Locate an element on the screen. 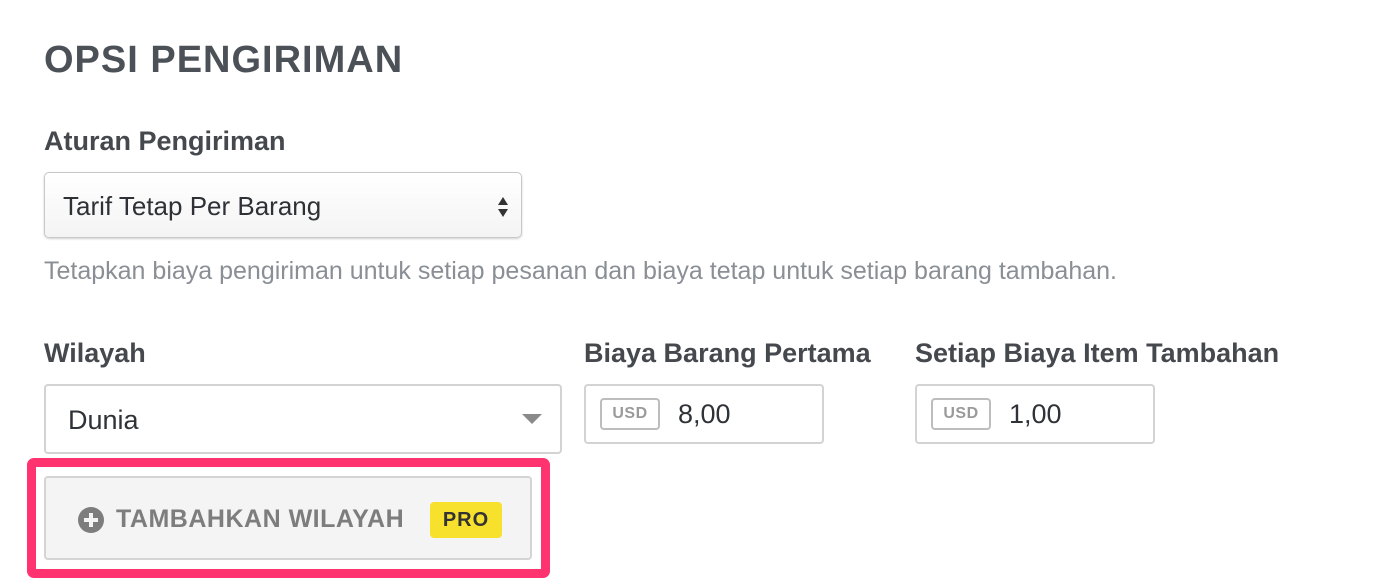  section-title: OPSI PENGIRIMAN is located at coordinates (224, 60).